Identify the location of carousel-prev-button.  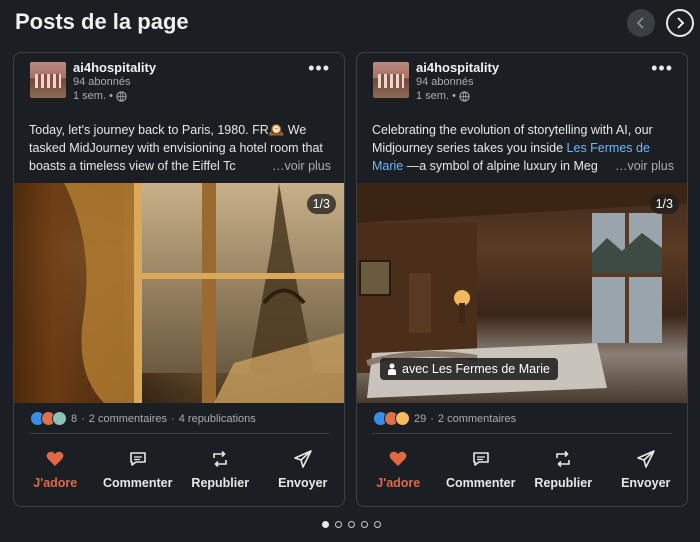
(641, 23).